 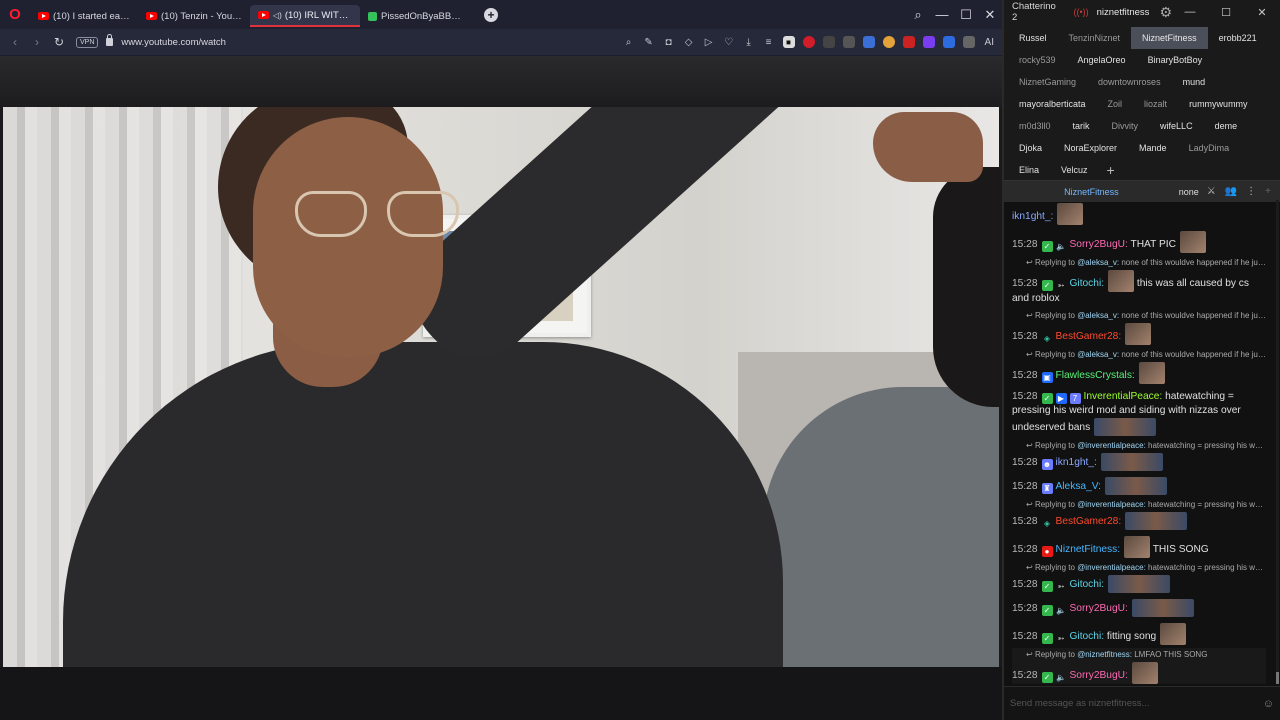 What do you see at coordinates (1047, 82) in the screenshot?
I see `channel-tab: NiznetGaming` at bounding box center [1047, 82].